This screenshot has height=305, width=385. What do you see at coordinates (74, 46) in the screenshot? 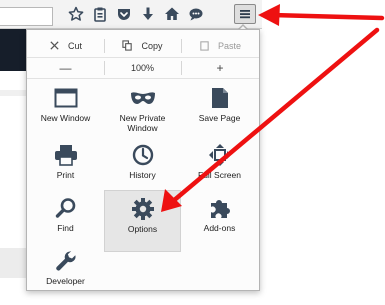
I see `cut-label: Cut` at bounding box center [74, 46].